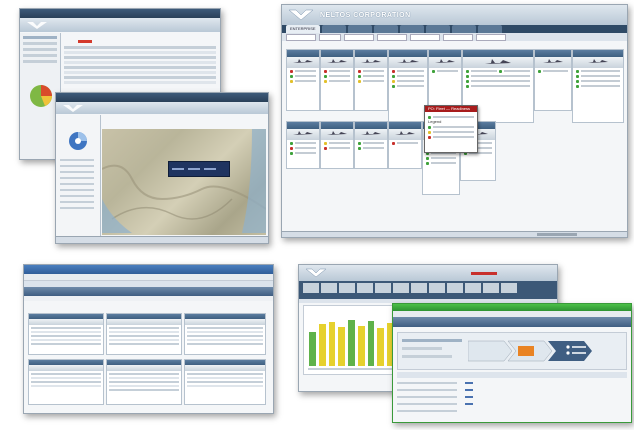  I want to click on map-overlay-popup, so click(199, 169).